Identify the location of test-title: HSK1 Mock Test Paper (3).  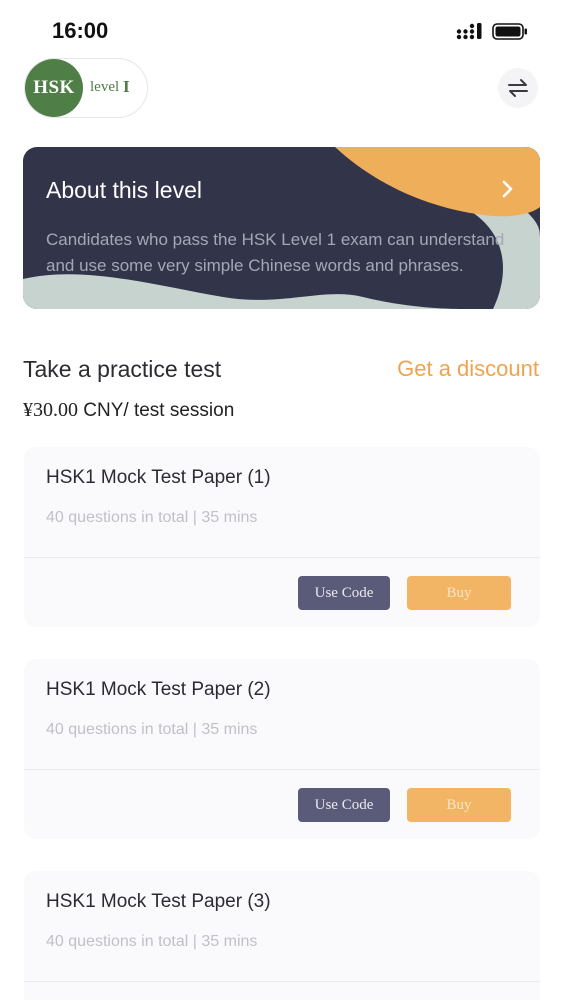
(158, 901).